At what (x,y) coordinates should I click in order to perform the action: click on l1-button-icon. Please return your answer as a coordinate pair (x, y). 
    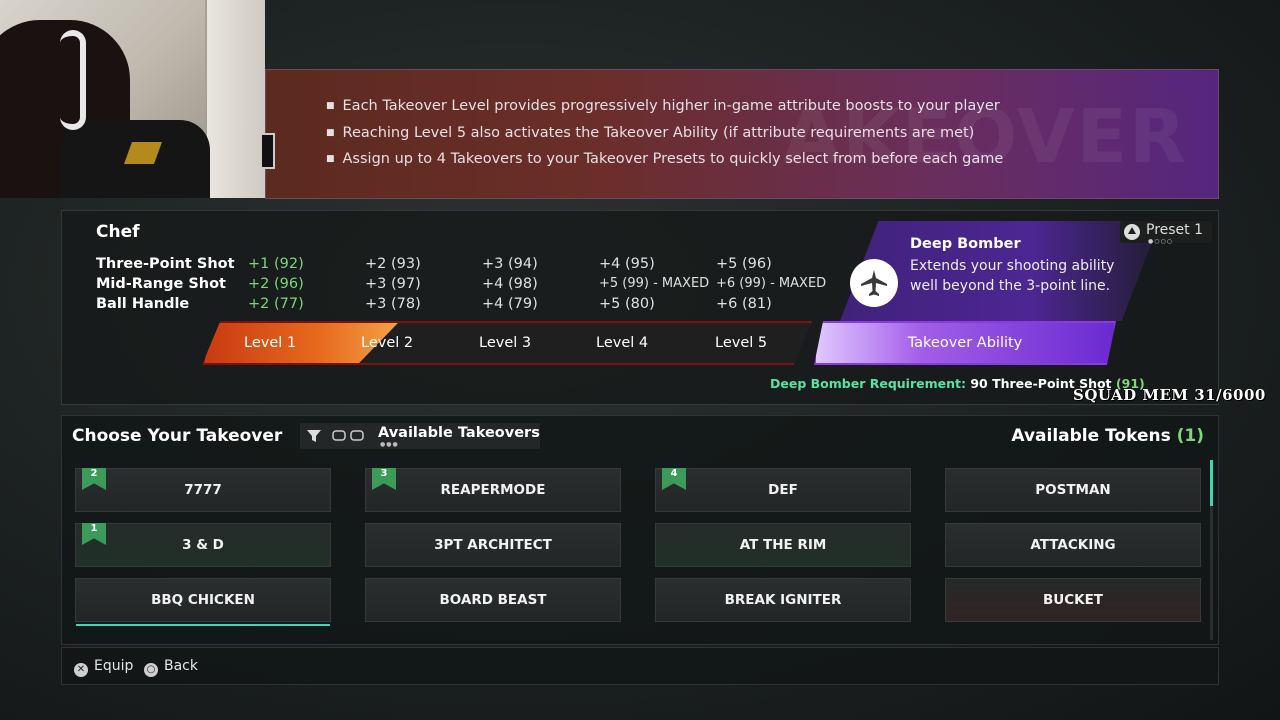
    Looking at the image, I should click on (339, 437).